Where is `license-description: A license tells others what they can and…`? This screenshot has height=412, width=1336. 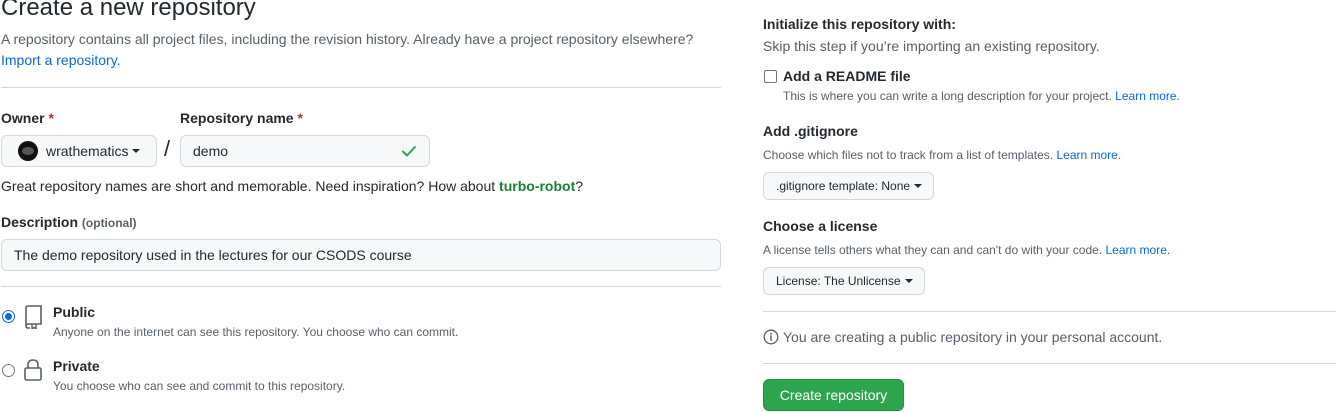
license-description: A license tells others what they can and… is located at coordinates (967, 250).